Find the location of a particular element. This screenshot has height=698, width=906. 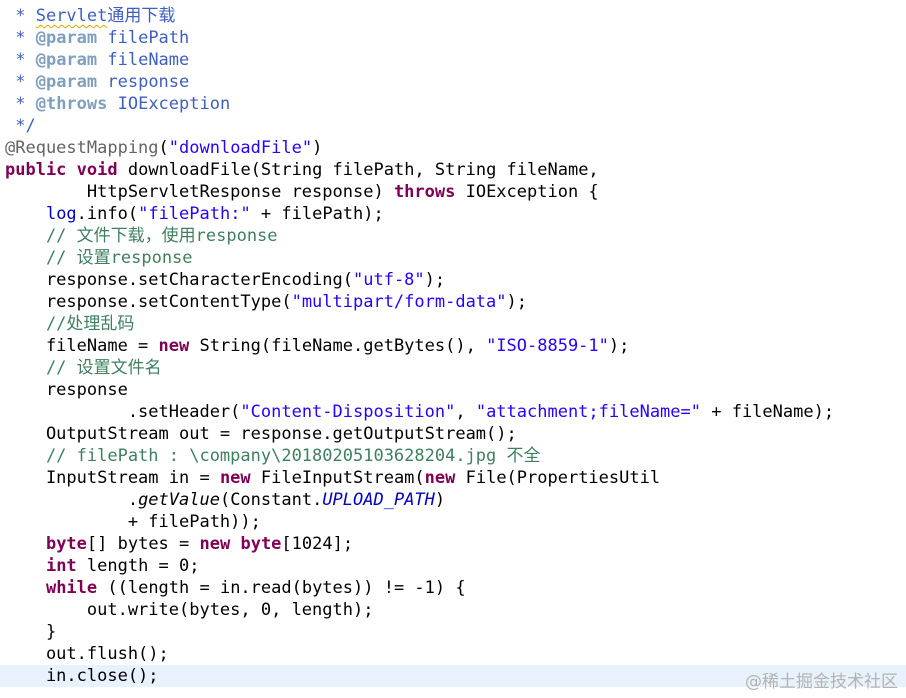

watermark: @稀土掘金技术社区 is located at coordinates (821, 682).